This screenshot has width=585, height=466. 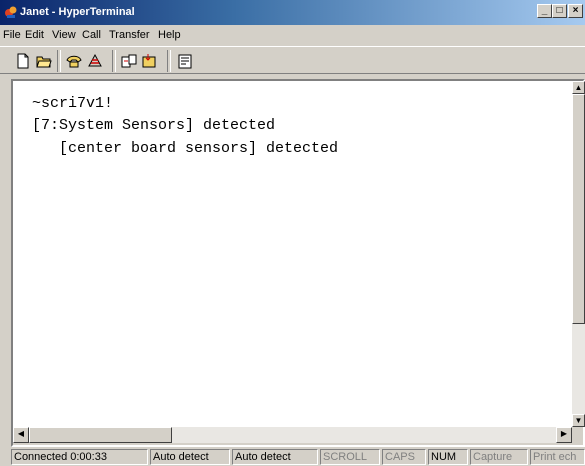 I want to click on open-folder-icon, so click(x=44, y=61).